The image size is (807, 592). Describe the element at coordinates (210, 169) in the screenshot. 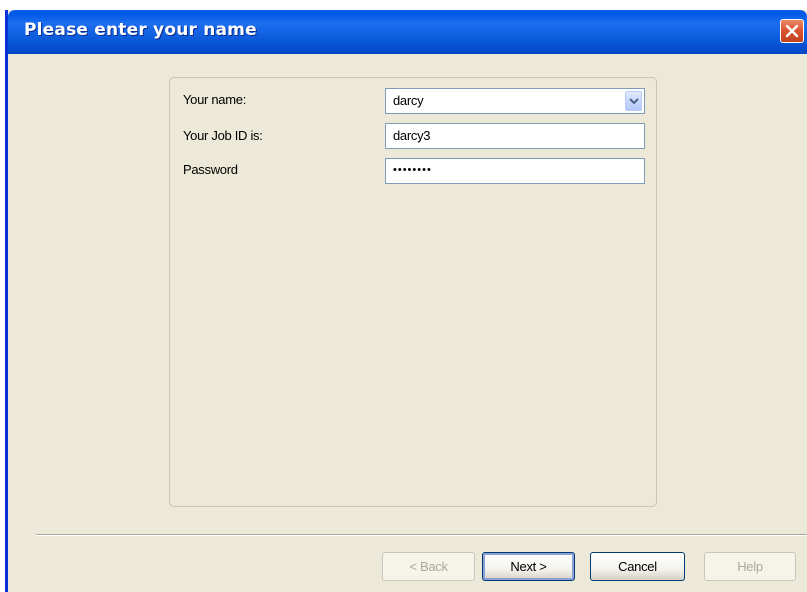

I see `password-label: Password` at that location.